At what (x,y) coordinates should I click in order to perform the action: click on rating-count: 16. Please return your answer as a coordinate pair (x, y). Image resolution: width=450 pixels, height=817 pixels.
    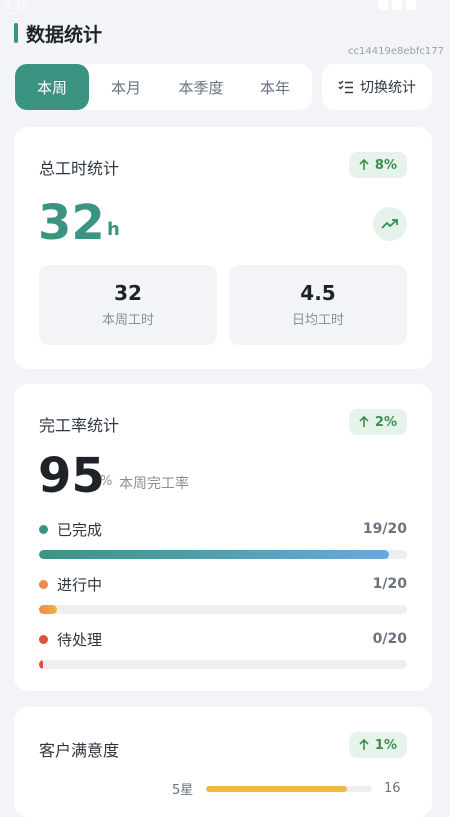
    Looking at the image, I should click on (392, 788).